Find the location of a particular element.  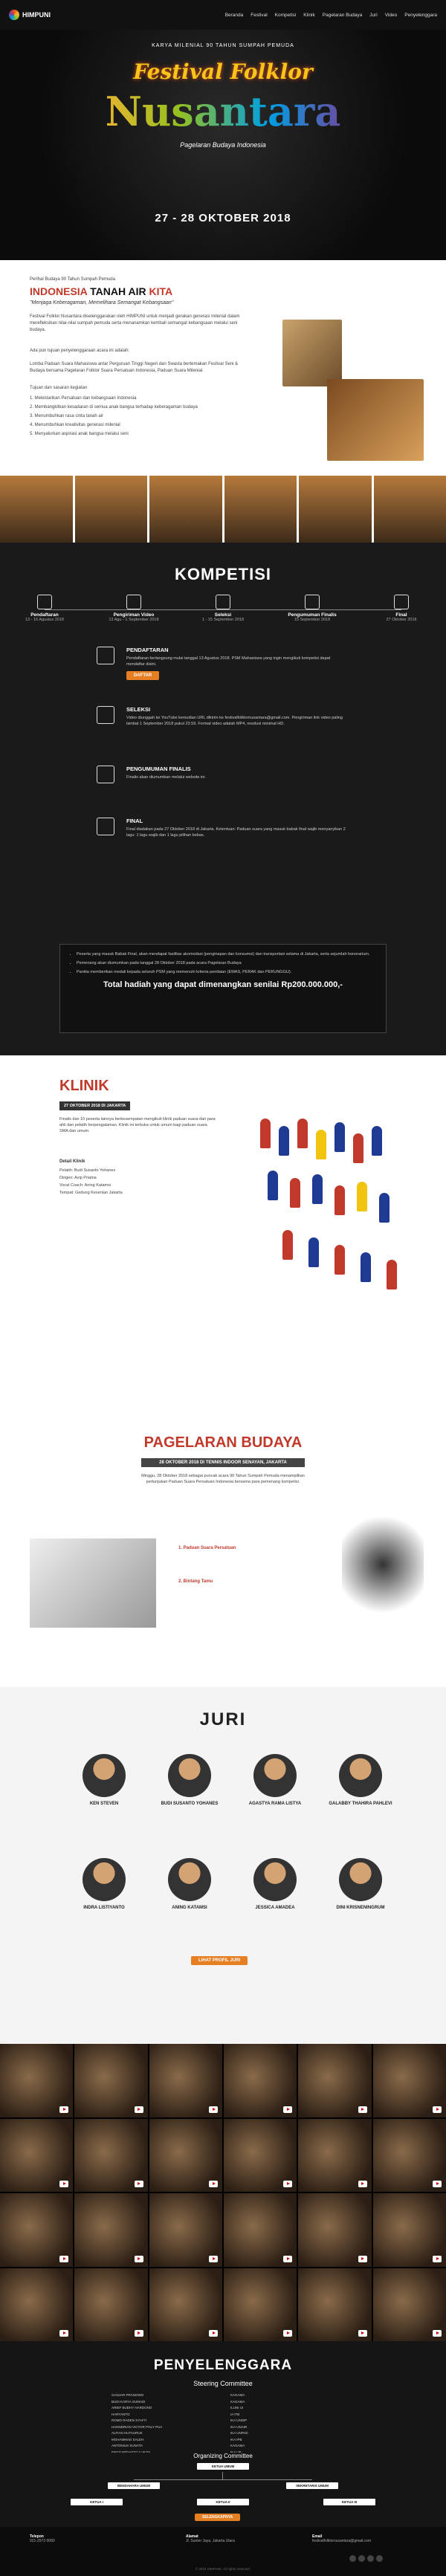

judge-name: BUDI SUSANTO YOHANES is located at coordinates (190, 1804).